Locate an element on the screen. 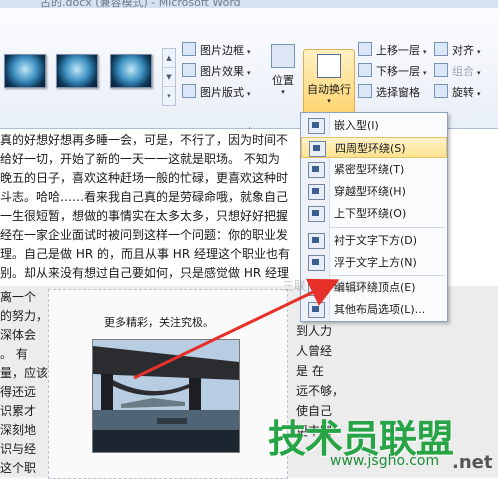 The width and height of the screenshot is (498, 479). site-logo-suffix: .net is located at coordinates (472, 462).